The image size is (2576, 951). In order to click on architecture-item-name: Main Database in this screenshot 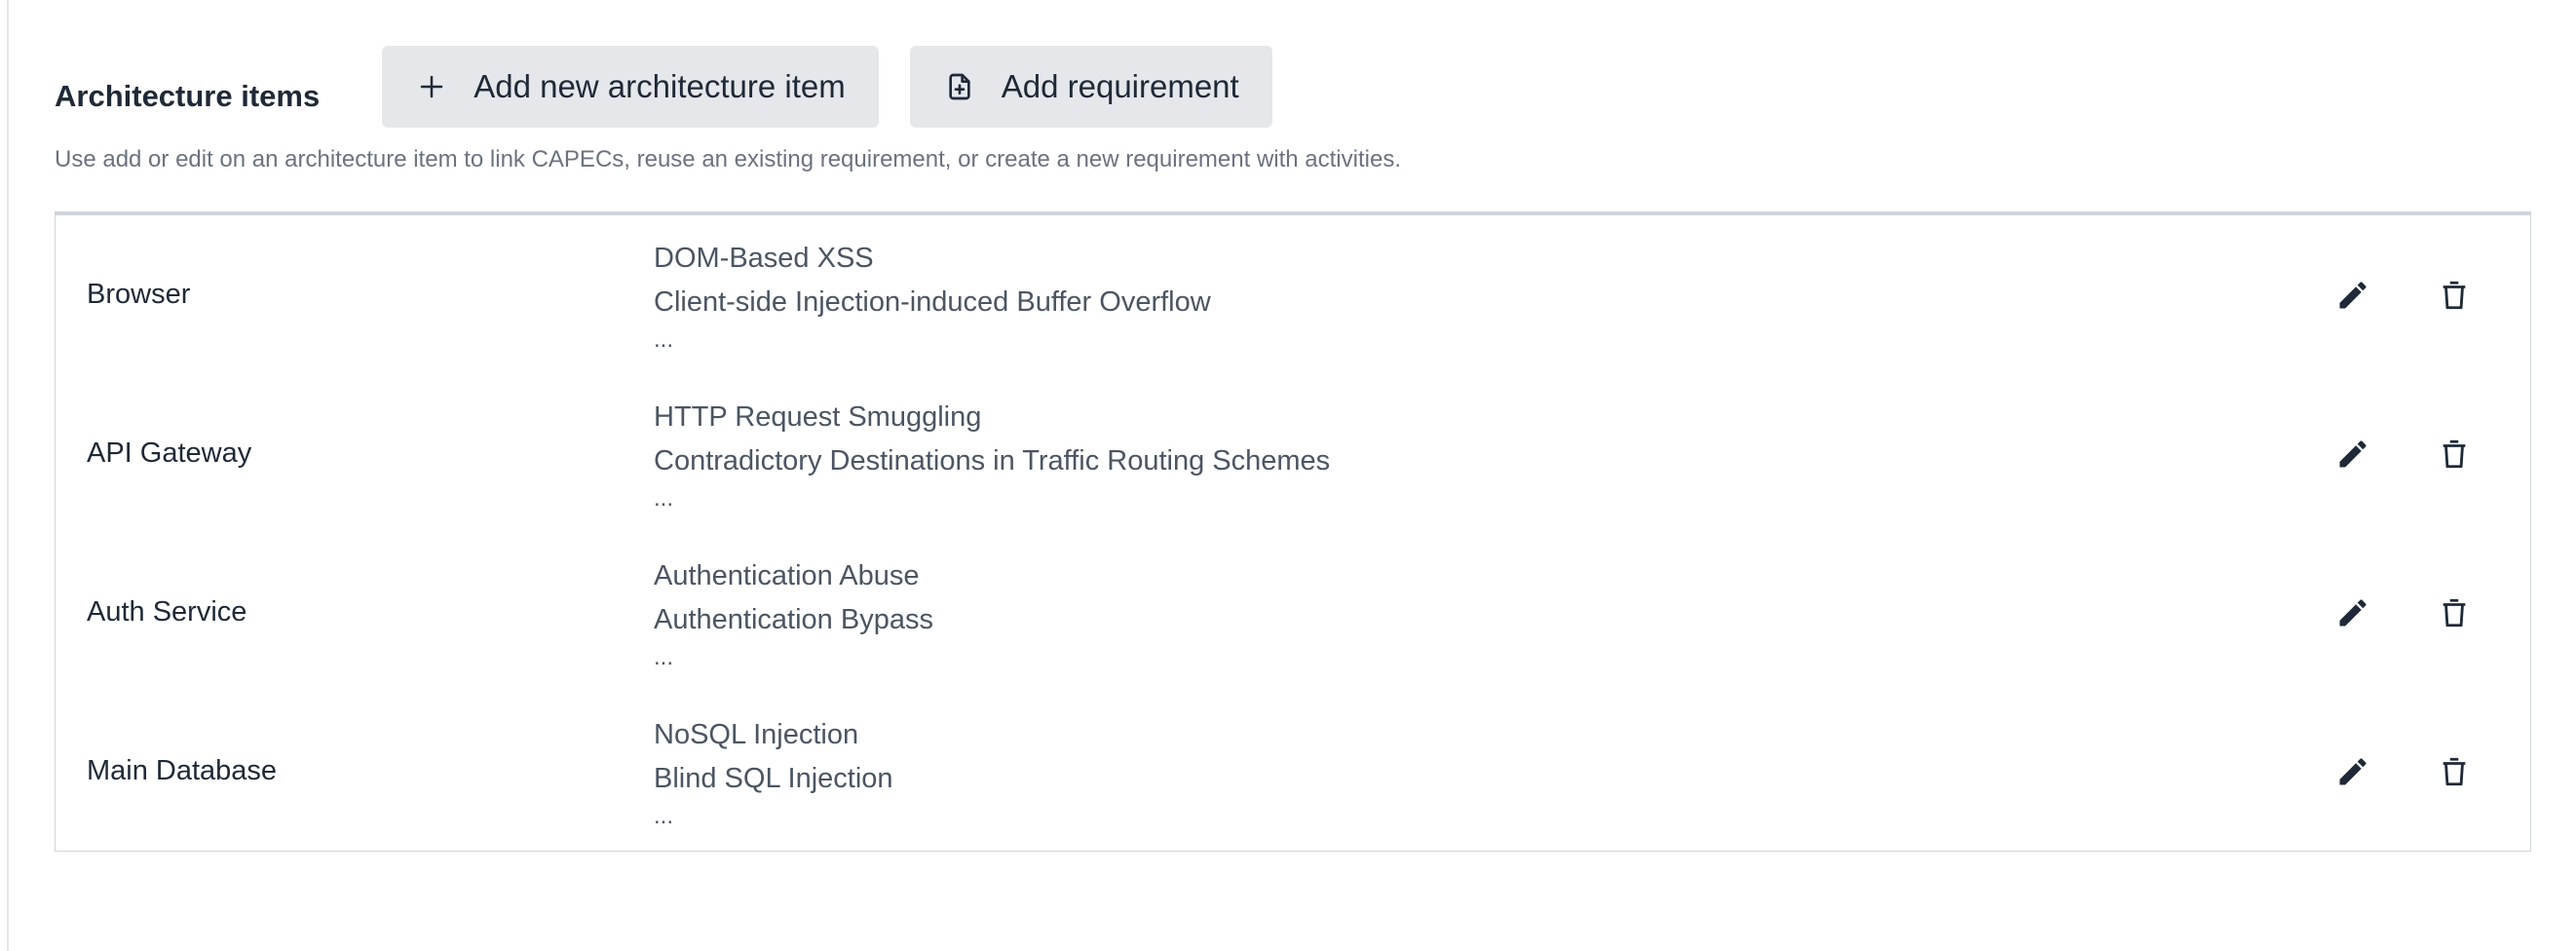, I will do `click(182, 771)`.